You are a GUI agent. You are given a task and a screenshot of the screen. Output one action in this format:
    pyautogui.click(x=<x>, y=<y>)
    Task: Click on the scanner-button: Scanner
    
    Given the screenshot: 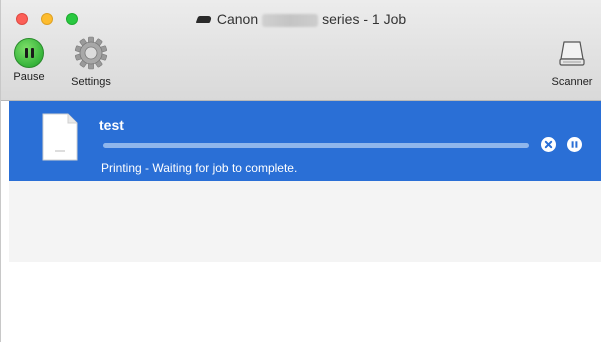 What is the action you would take?
    pyautogui.click(x=572, y=63)
    